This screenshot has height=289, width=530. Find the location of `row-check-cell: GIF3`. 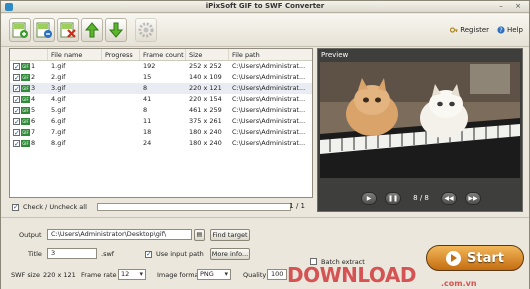

row-check-cell: GIF3 is located at coordinates (29, 88).